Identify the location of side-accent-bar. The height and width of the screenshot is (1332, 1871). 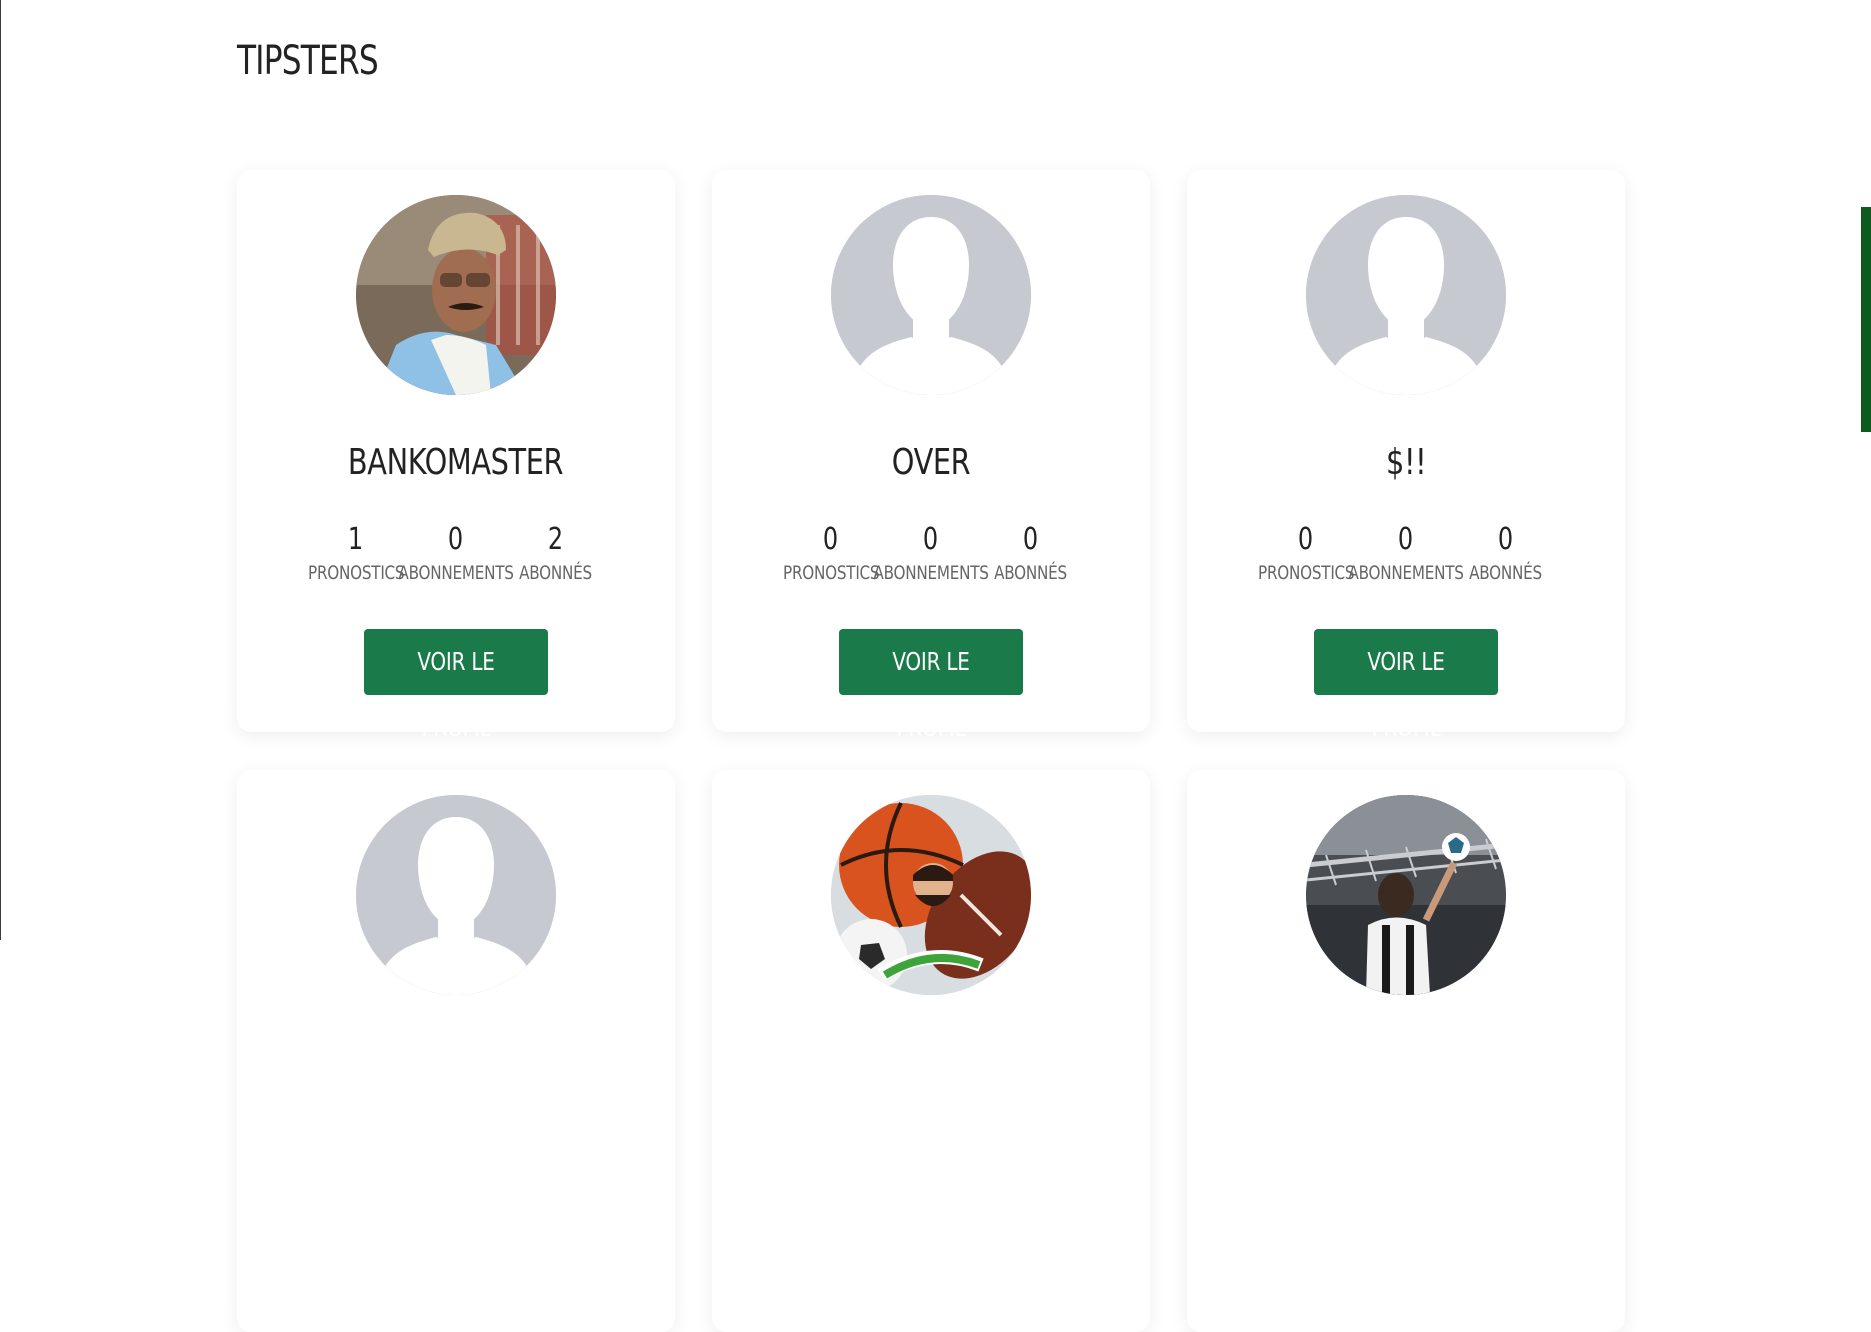
(1866, 319).